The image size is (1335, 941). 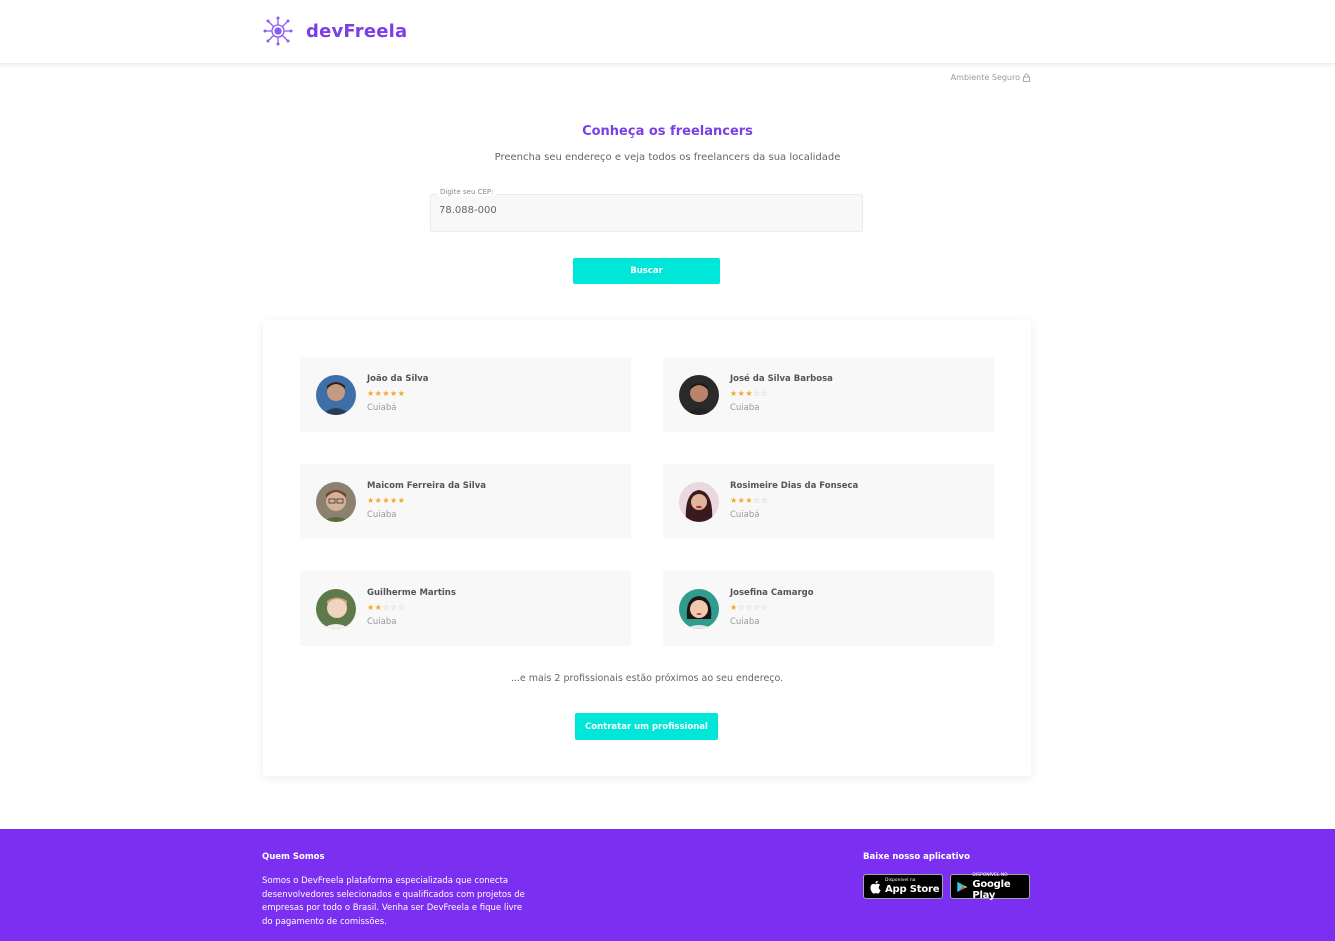 I want to click on app-store-badge: Disponível na App Store, so click(x=903, y=886).